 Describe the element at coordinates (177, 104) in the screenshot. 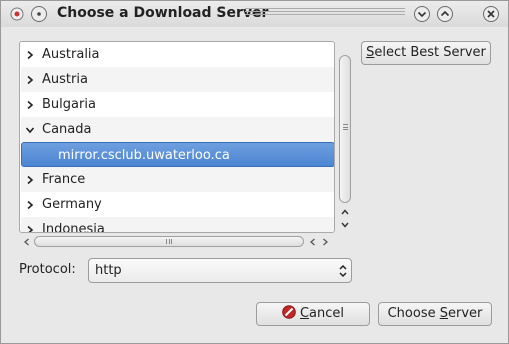

I see `list-item: Bulgaria` at that location.